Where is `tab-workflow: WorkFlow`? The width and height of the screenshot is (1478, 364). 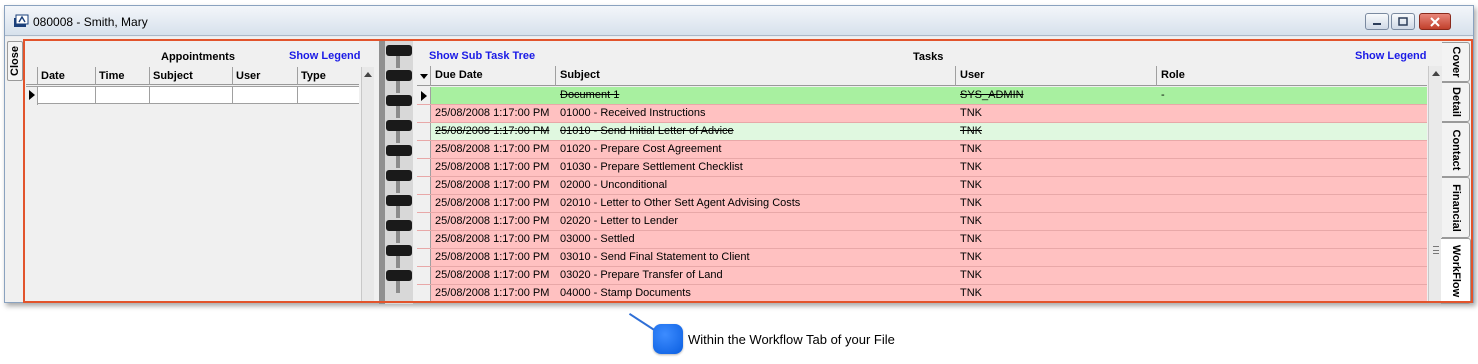
tab-workflow: WorkFlow is located at coordinates (1456, 271).